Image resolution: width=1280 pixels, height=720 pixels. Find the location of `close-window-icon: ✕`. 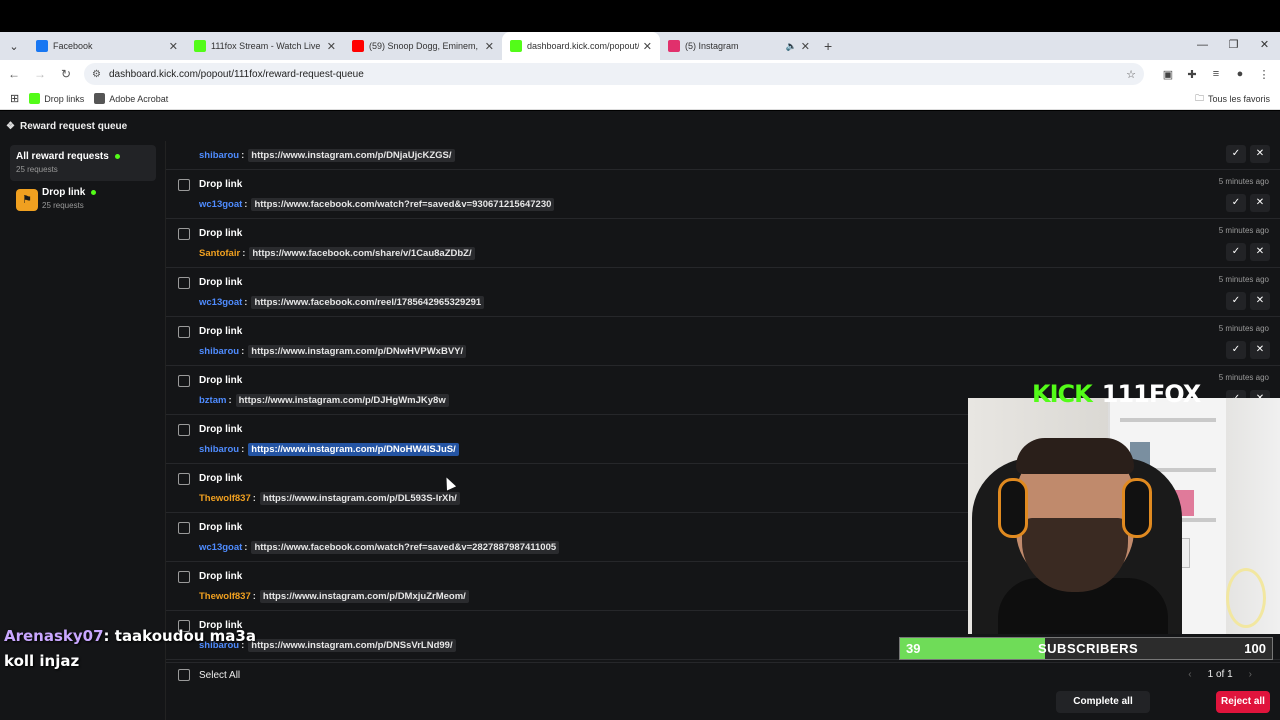

close-window-icon: ✕ is located at coordinates (1264, 46).